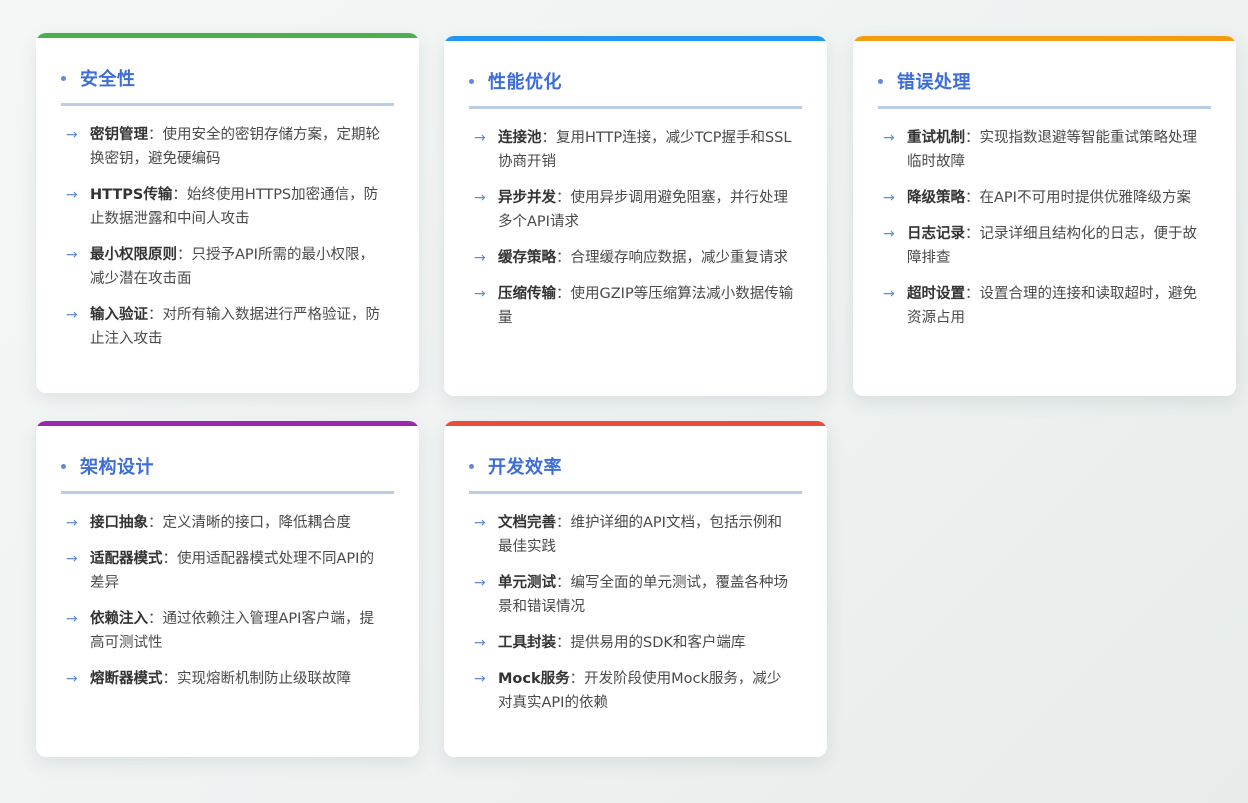  Describe the element at coordinates (107, 466) in the screenshot. I see `card-header: 架构设计` at that location.